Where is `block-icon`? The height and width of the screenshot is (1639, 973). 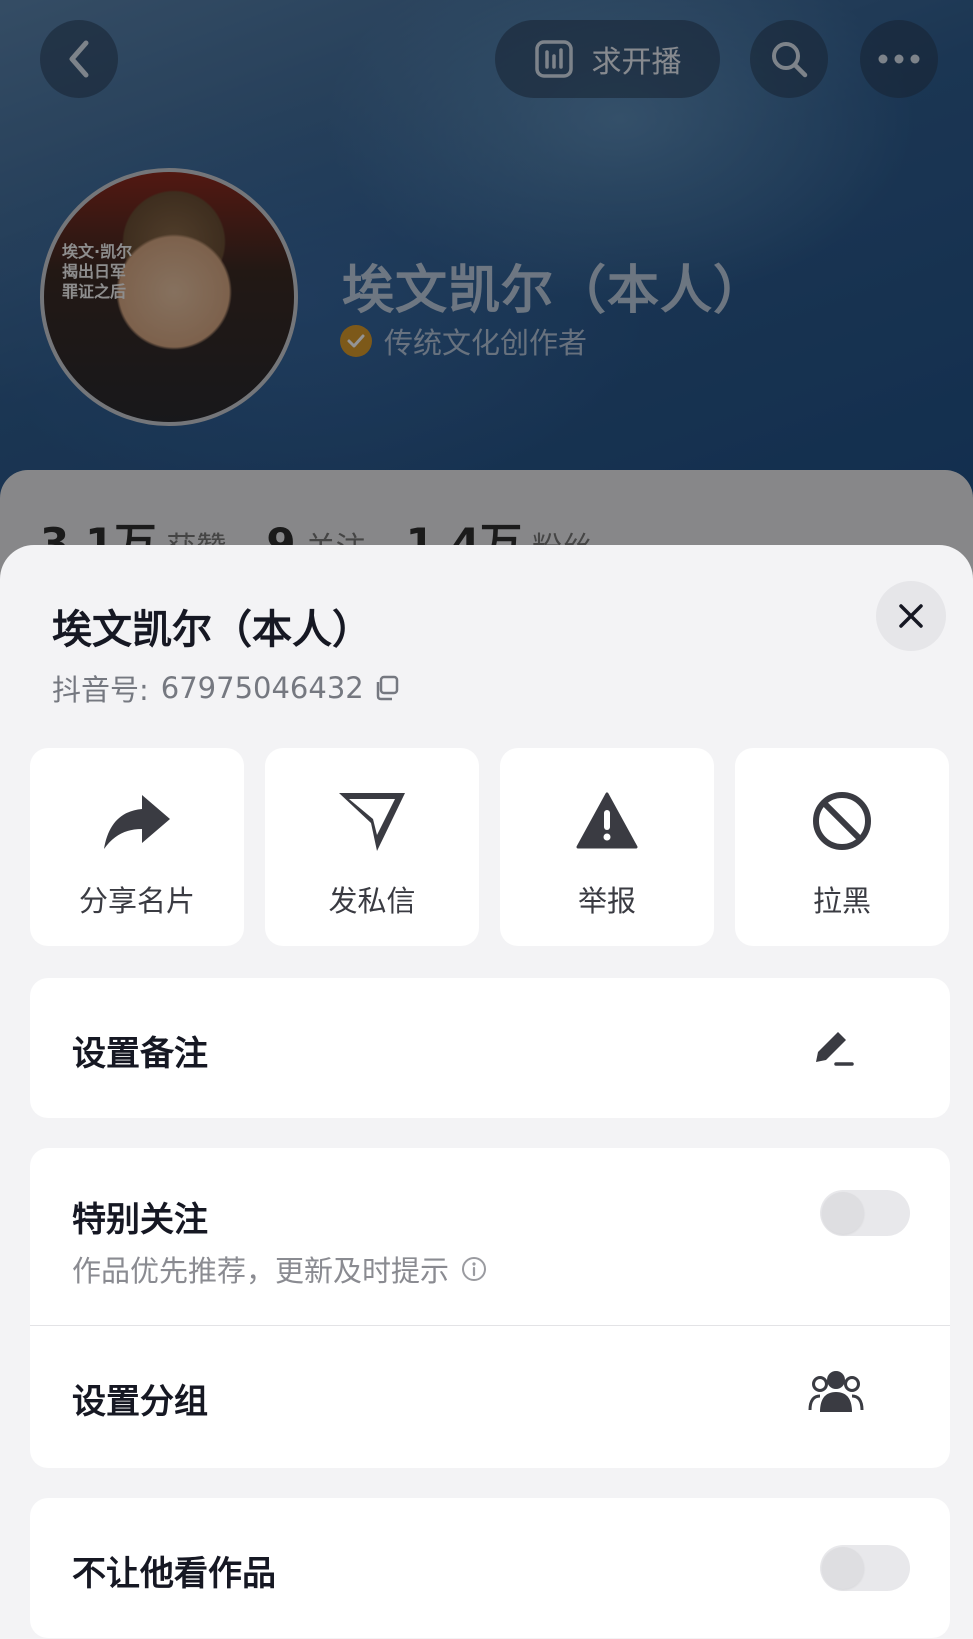
block-icon is located at coordinates (842, 821).